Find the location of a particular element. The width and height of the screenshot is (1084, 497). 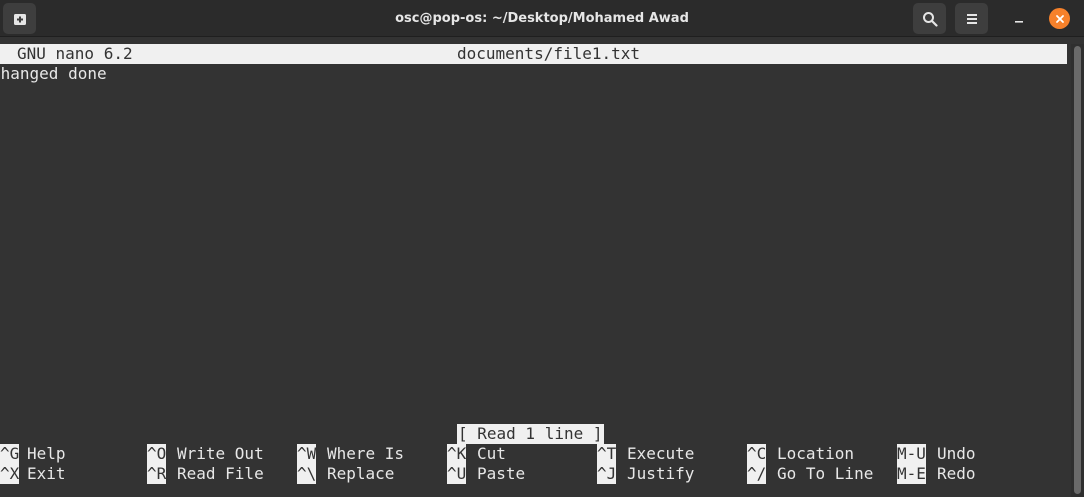

shortcut-key-redo: M-E is located at coordinates (911, 474).